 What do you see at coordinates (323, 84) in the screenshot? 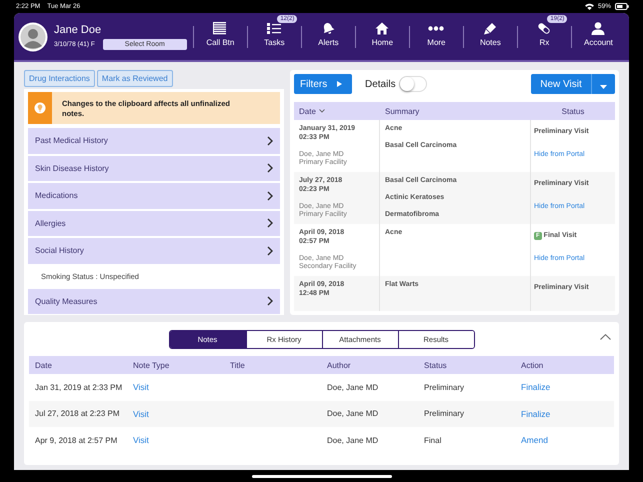
I see `filters-button: Filters` at bounding box center [323, 84].